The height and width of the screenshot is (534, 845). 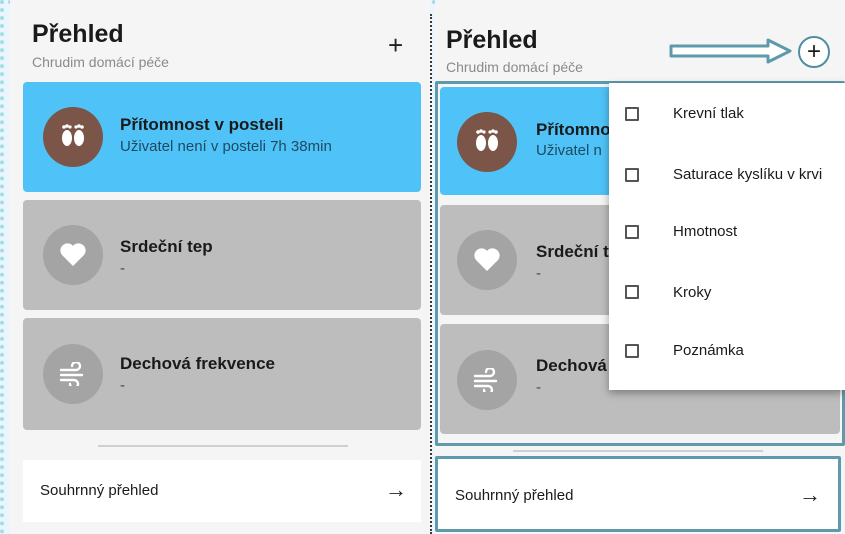 I want to click on menu-item-steps: Kroky, so click(x=727, y=294).